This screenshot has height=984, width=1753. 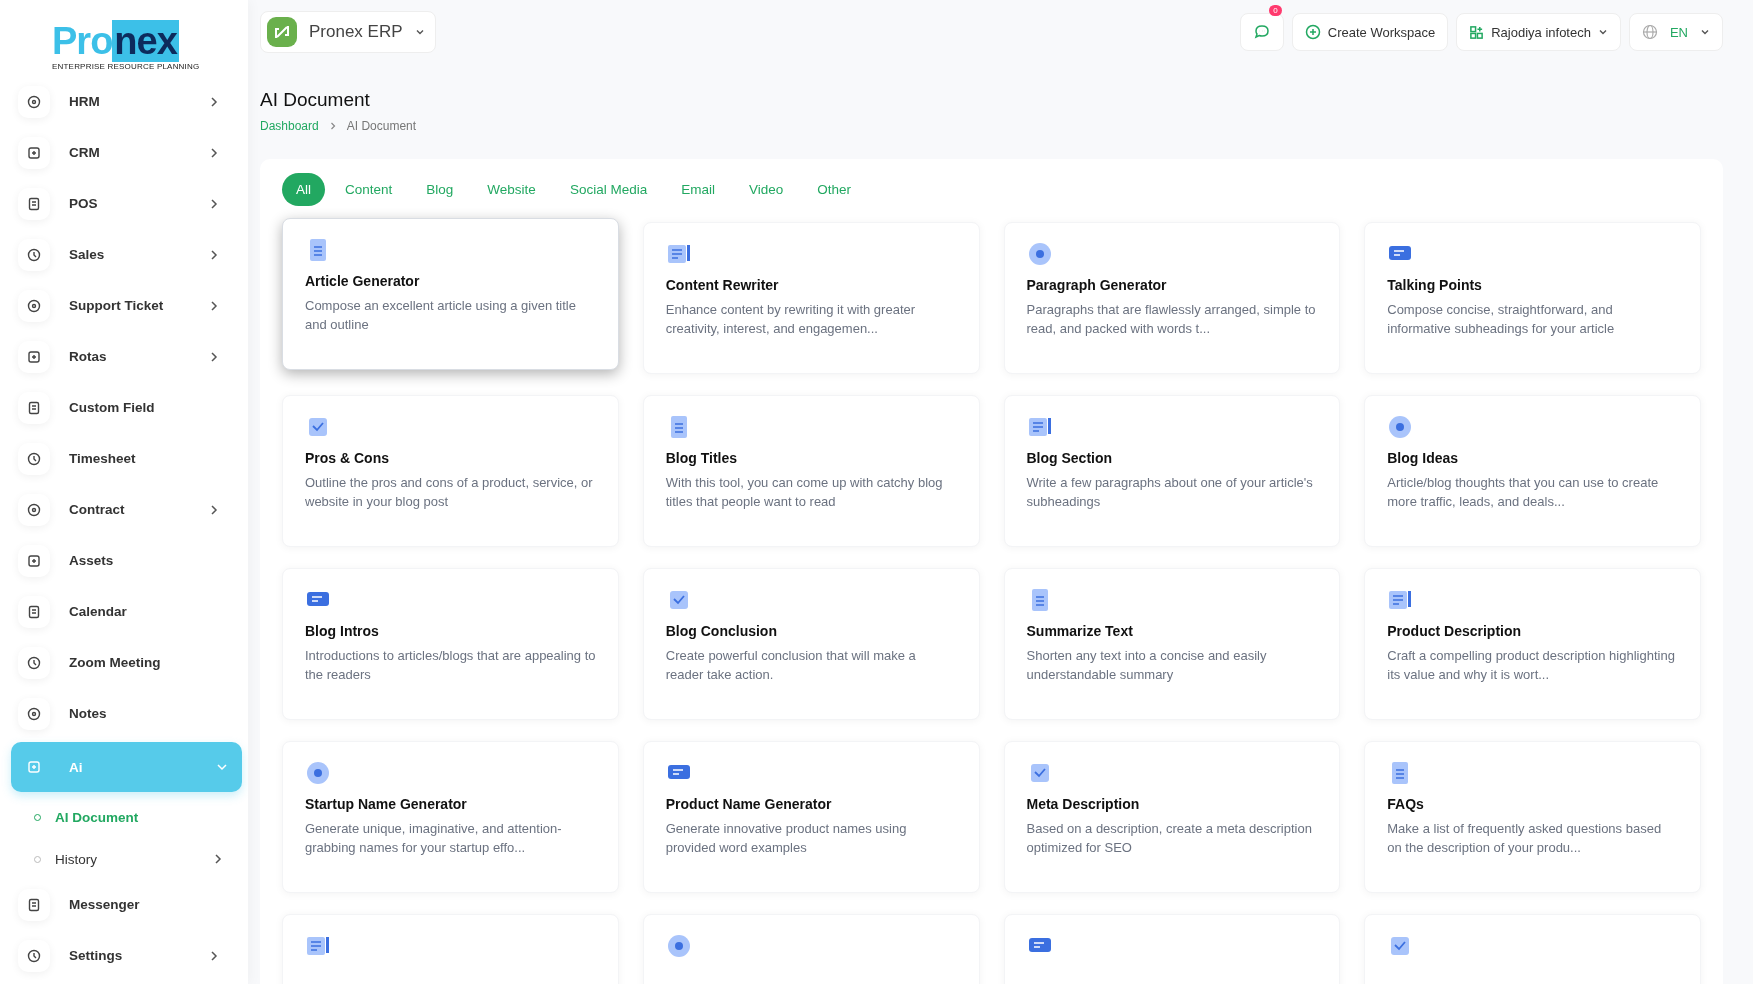 What do you see at coordinates (1532, 298) in the screenshot?
I see `template-card: Talking Points Compose concise, straightforward, and informative subheadings for your article` at bounding box center [1532, 298].